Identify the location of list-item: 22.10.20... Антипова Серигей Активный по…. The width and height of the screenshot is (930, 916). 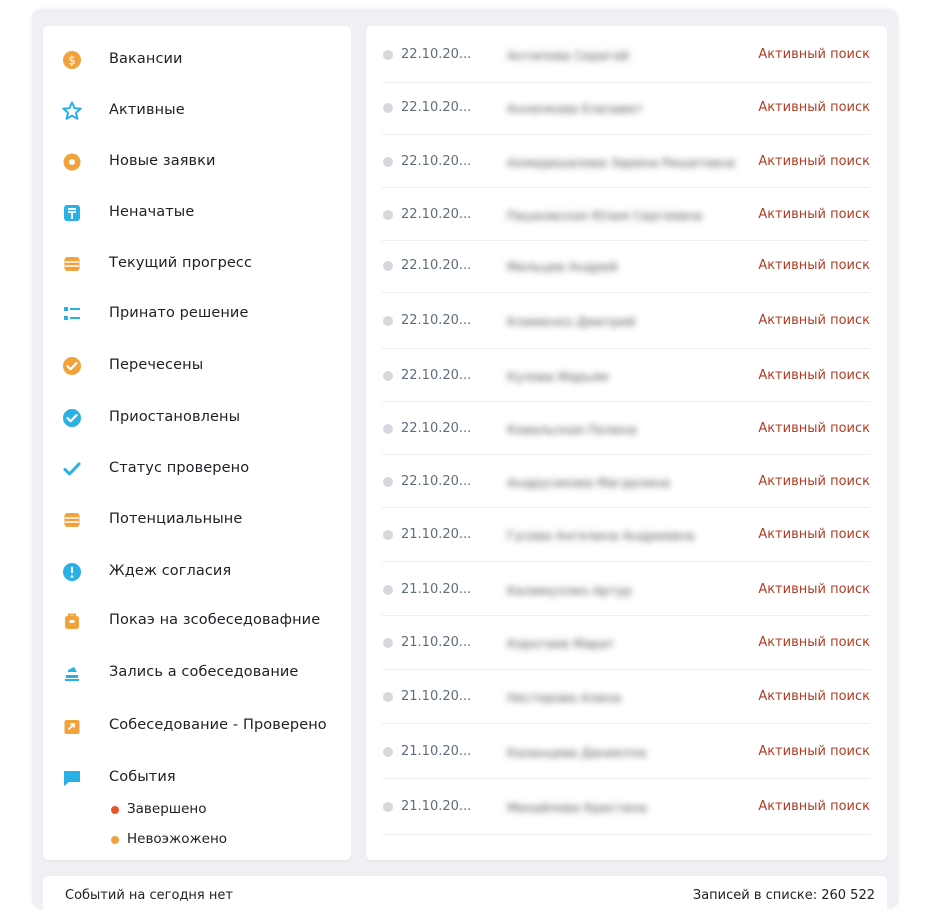
(626, 56).